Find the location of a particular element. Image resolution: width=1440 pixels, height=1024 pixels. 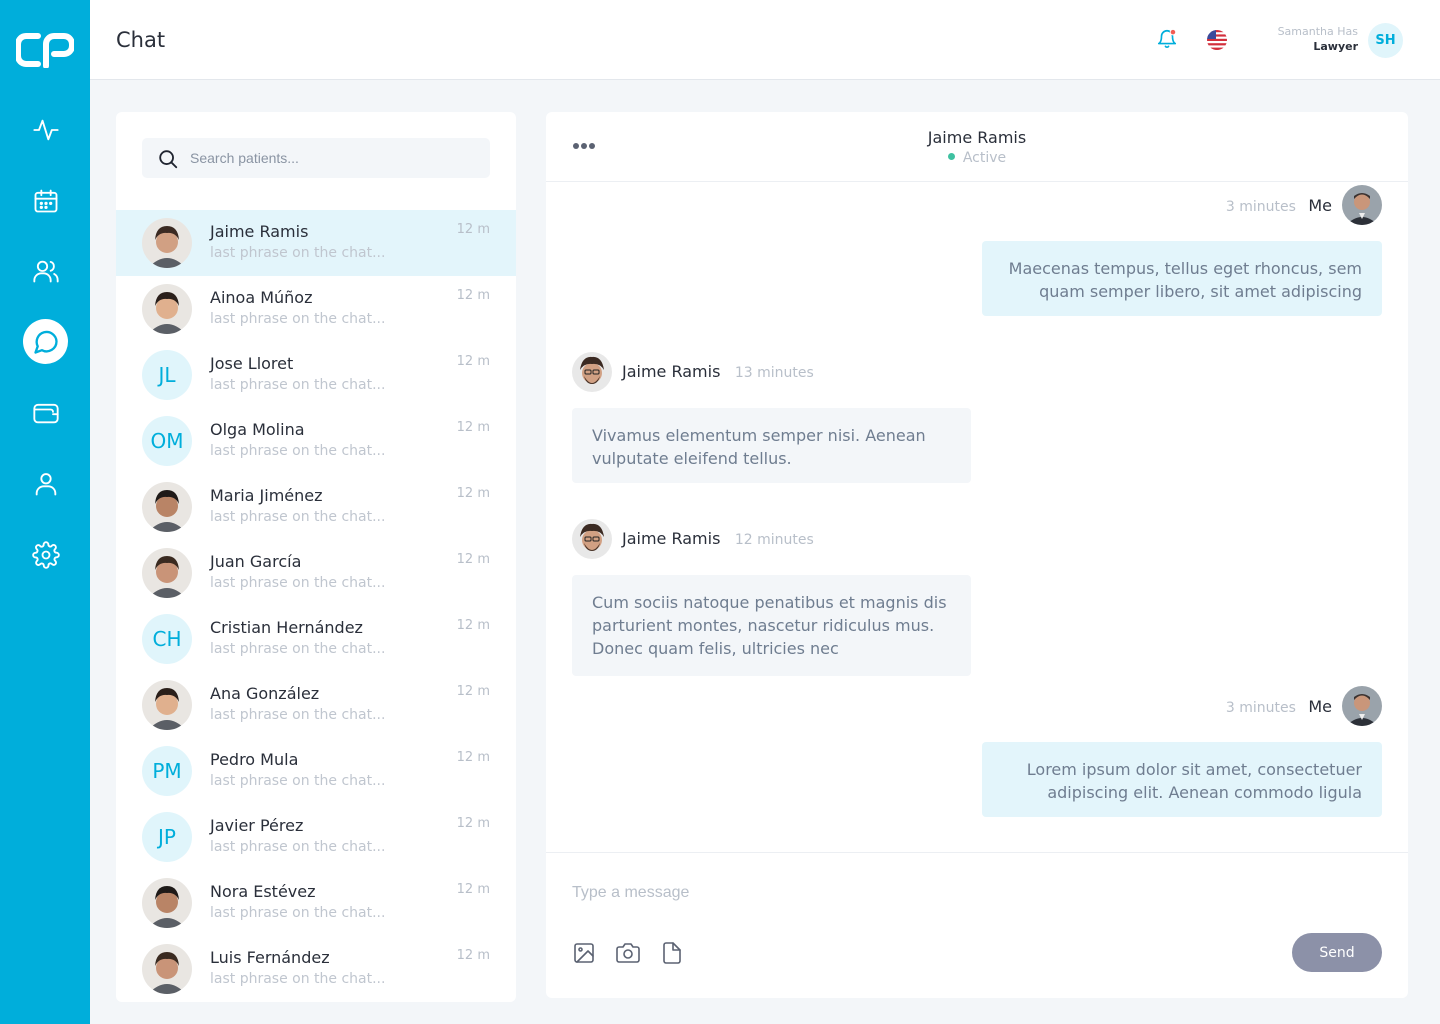

contact-name: Nora Estévez is located at coordinates (263, 891).